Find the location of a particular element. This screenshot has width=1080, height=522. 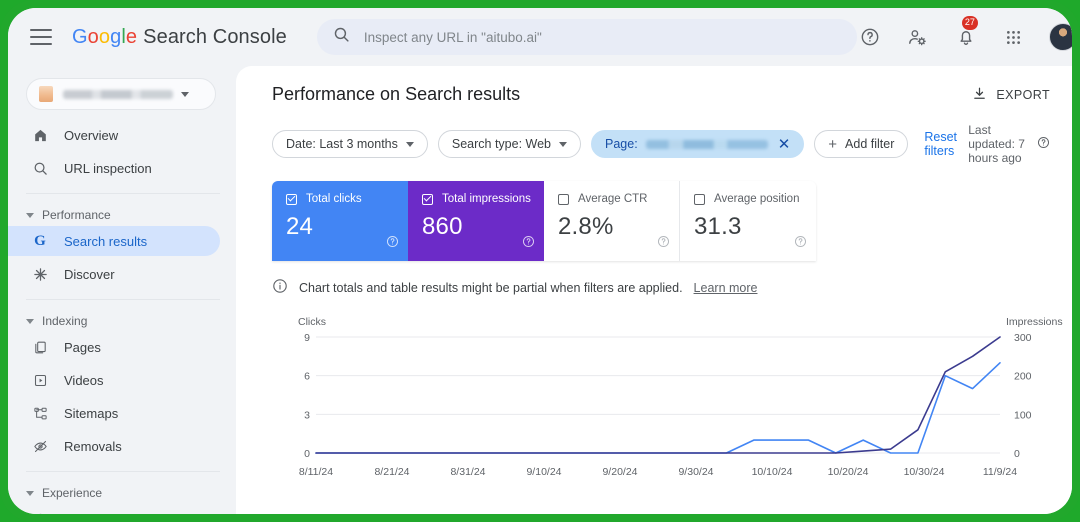

filter-search-type: Search type: Web is located at coordinates (509, 144).